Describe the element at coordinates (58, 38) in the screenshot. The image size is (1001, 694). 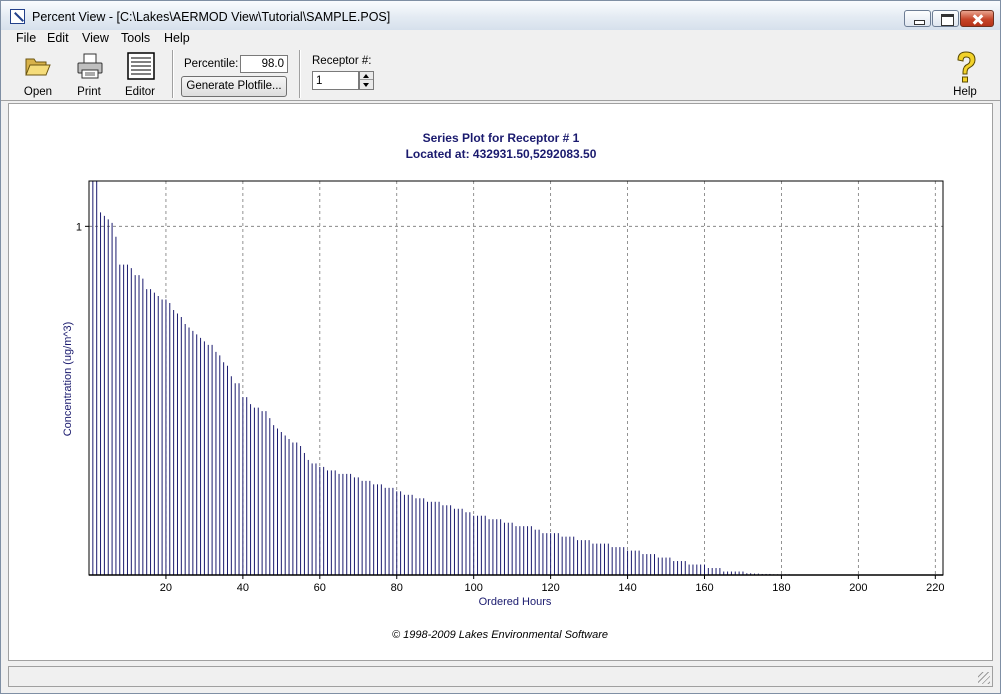
I see `menu-edit: Edit` at that location.